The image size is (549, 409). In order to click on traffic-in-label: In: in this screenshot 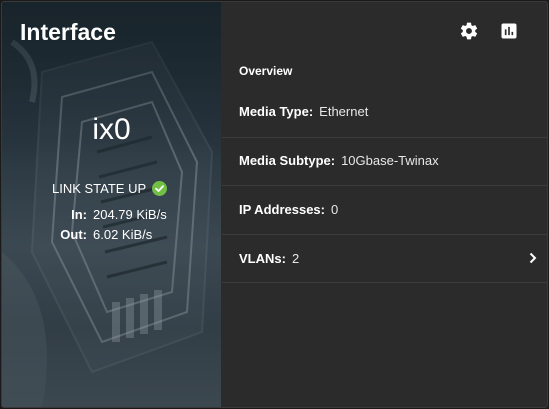, I will do `click(79, 214)`.